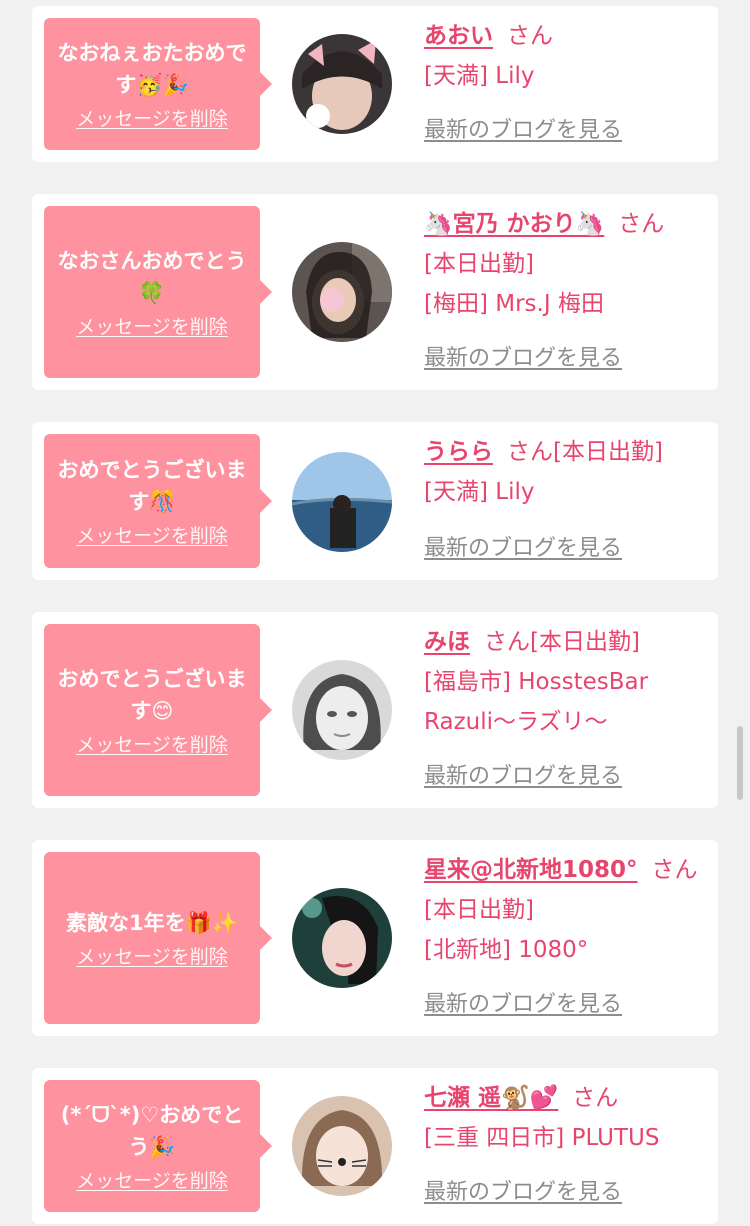 The image size is (750, 1226). What do you see at coordinates (542, 1138) in the screenshot?
I see `shop-name: [三重 四日市] PLUTUS` at bounding box center [542, 1138].